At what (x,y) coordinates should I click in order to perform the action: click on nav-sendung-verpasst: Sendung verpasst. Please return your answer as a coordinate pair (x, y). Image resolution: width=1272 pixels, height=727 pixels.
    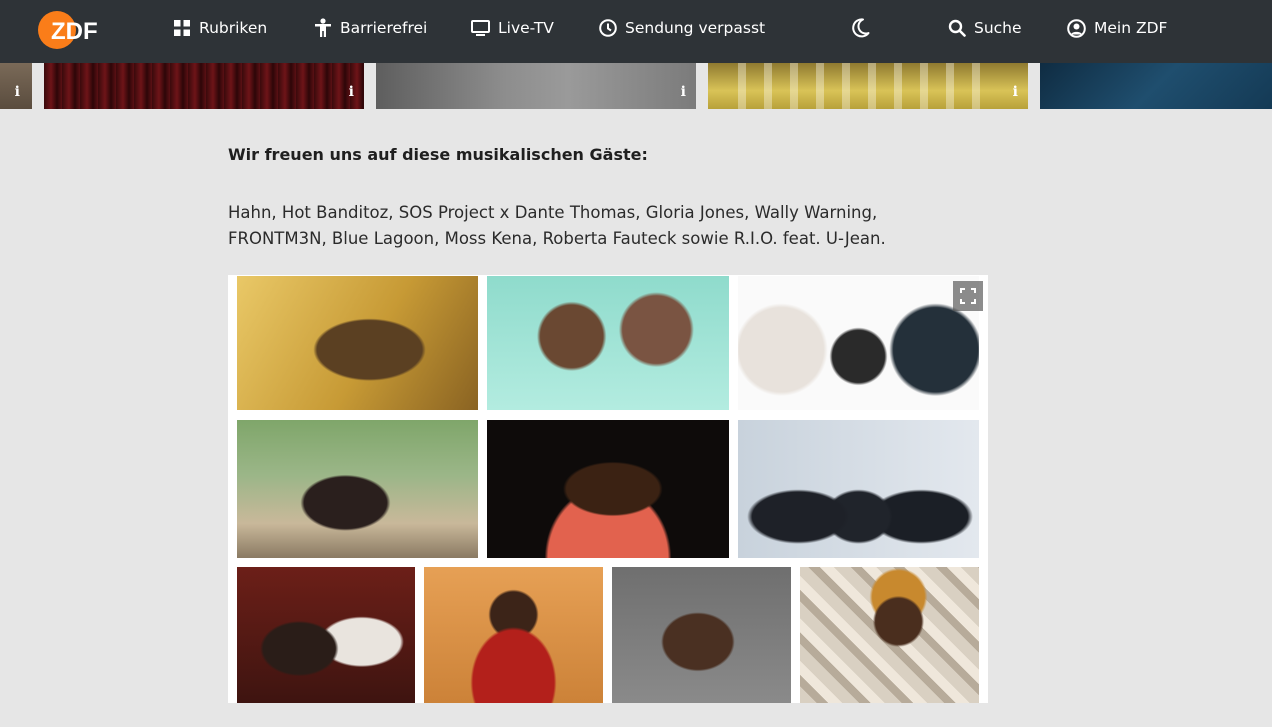
    Looking at the image, I should click on (682, 28).